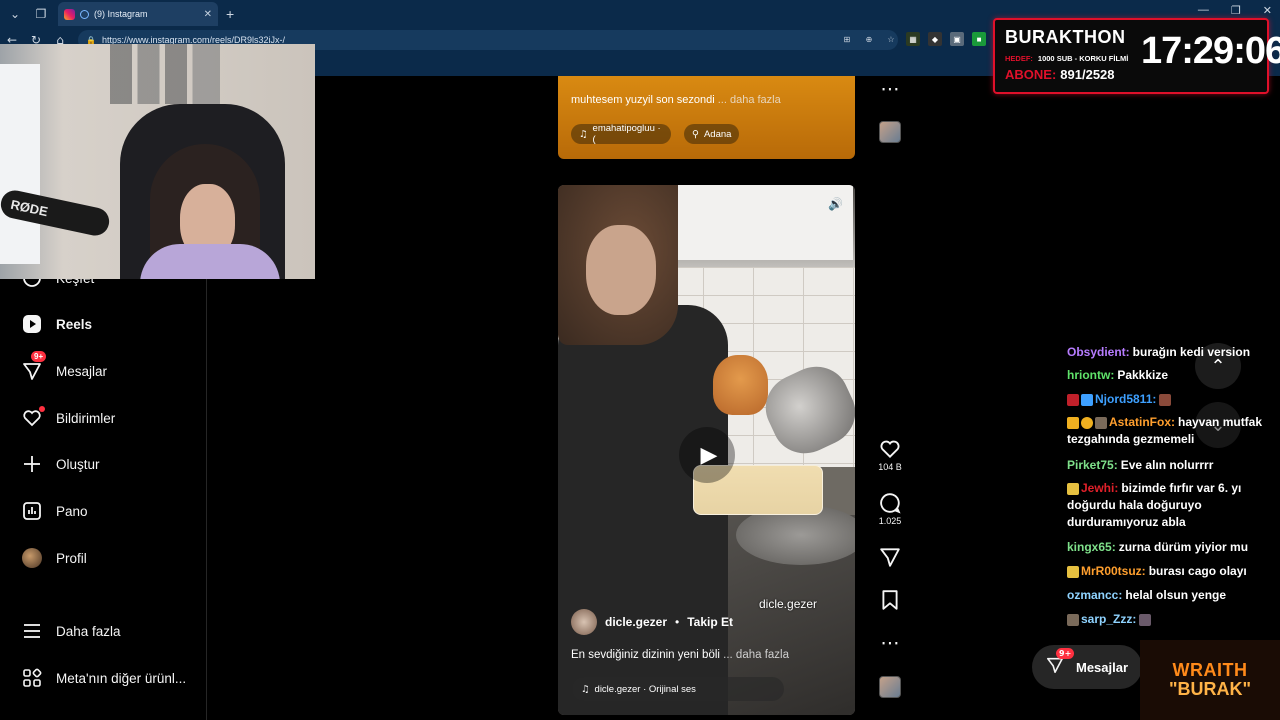 The image size is (1280, 720). Describe the element at coordinates (890, 467) in the screenshot. I see `like-count: 104 B` at that location.